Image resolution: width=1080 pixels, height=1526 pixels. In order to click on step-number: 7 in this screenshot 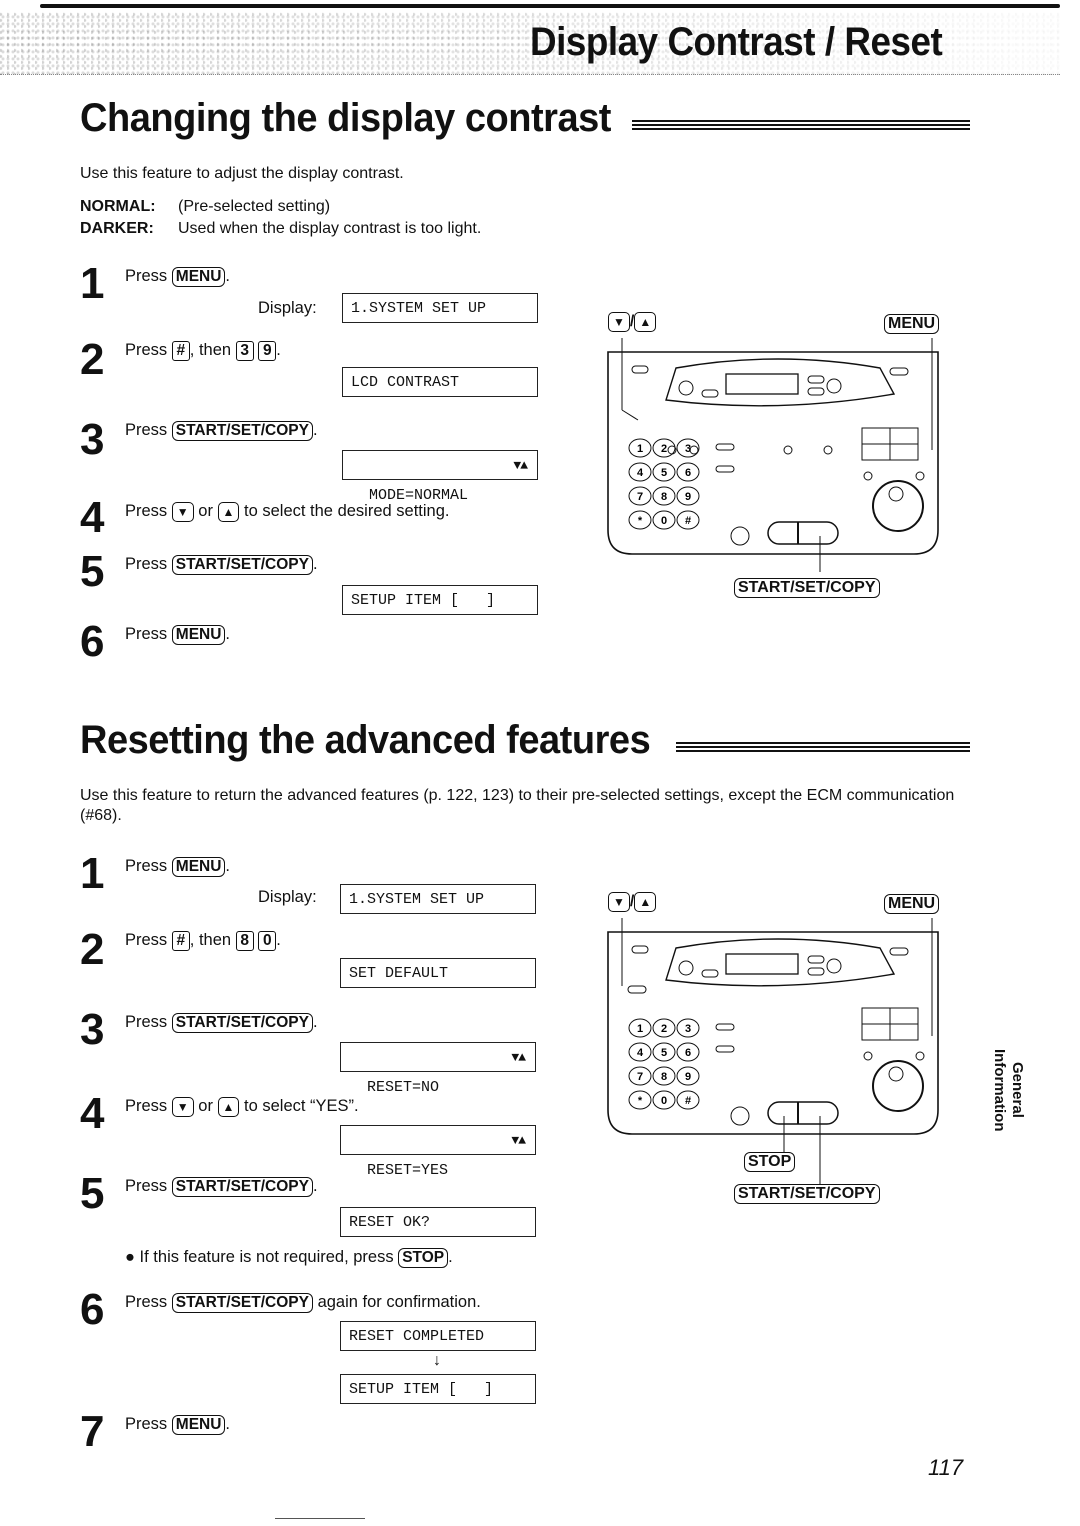, I will do `click(92, 1431)`.